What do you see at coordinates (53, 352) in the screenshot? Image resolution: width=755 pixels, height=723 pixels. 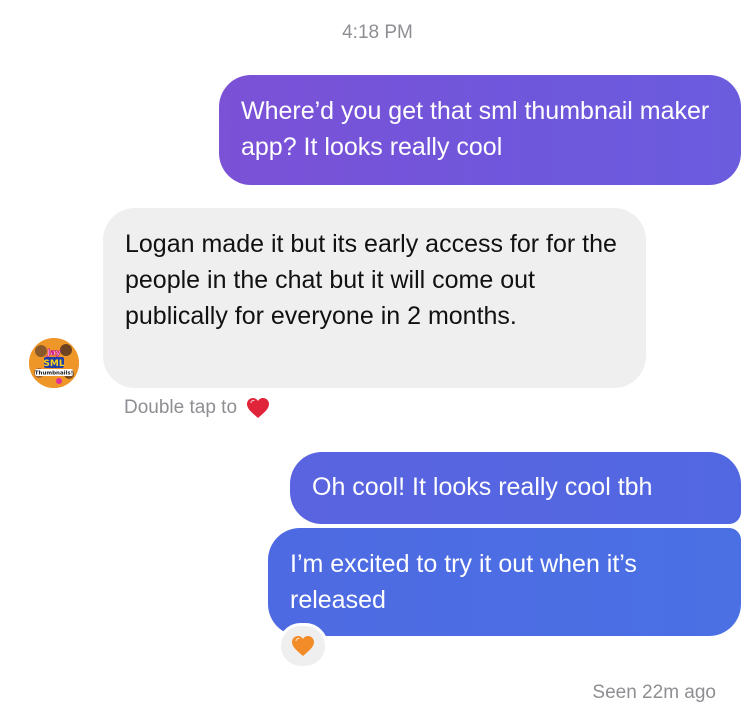 I see `avatar-title-top: Jay` at bounding box center [53, 352].